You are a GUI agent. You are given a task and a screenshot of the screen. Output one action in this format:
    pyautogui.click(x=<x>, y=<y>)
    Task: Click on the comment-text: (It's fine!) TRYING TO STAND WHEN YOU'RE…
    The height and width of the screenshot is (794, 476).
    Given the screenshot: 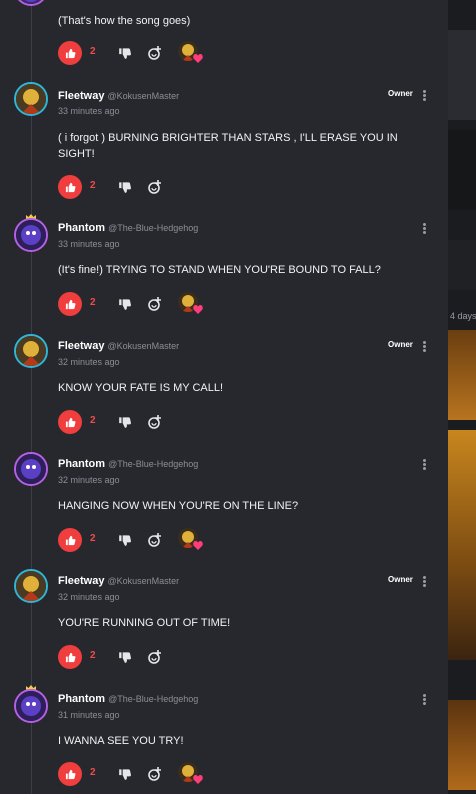 What is the action you would take?
    pyautogui.click(x=219, y=270)
    